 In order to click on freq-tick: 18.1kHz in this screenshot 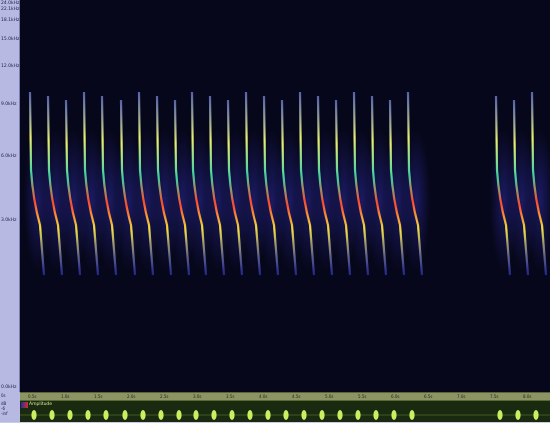, I will do `click(10, 20)`.